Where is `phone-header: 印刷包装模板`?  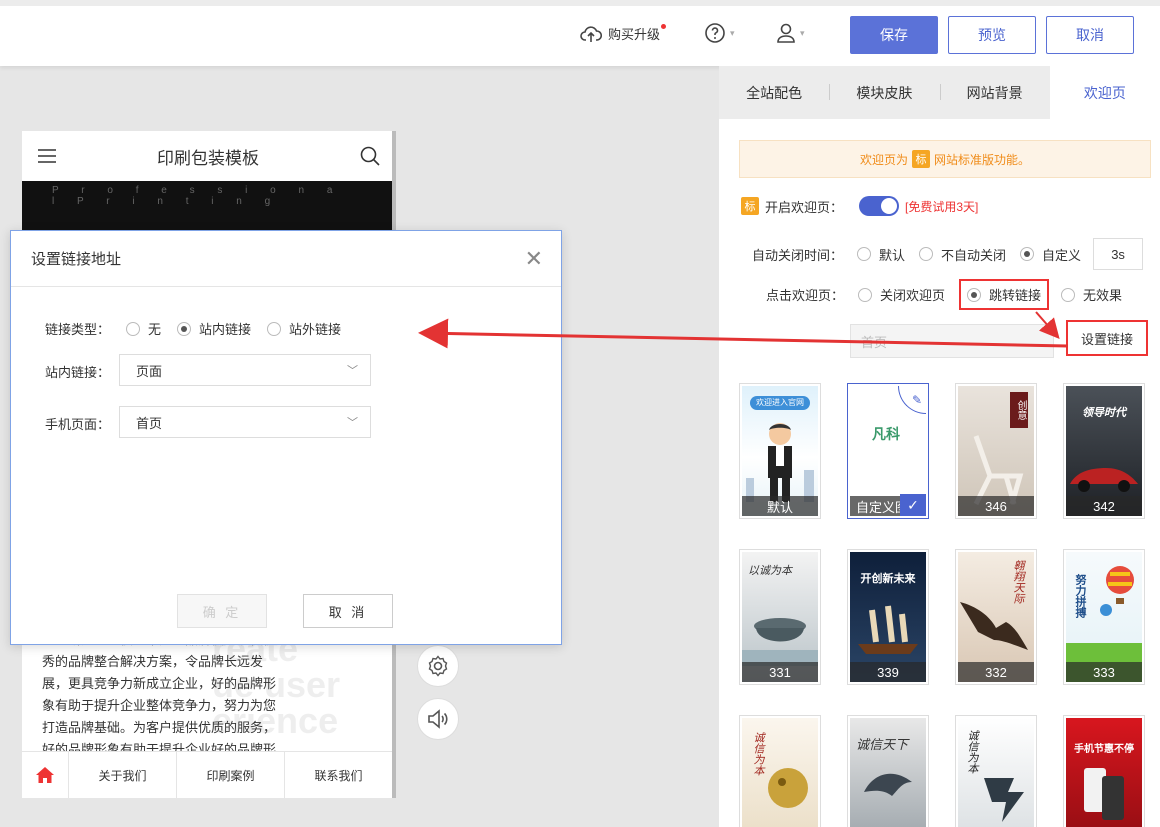 phone-header: 印刷包装模板 is located at coordinates (209, 156).